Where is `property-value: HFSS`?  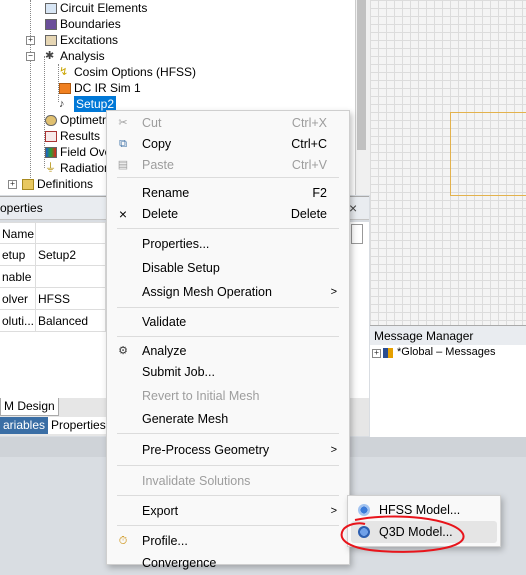 property-value: HFSS is located at coordinates (71, 299).